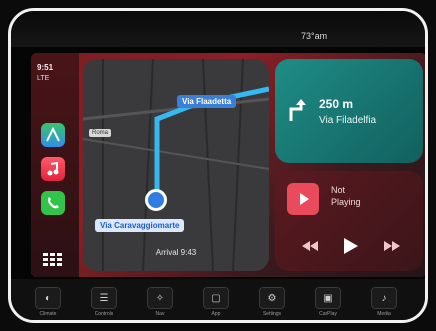  I want to click on playback-status-line1: Not, so click(338, 190).